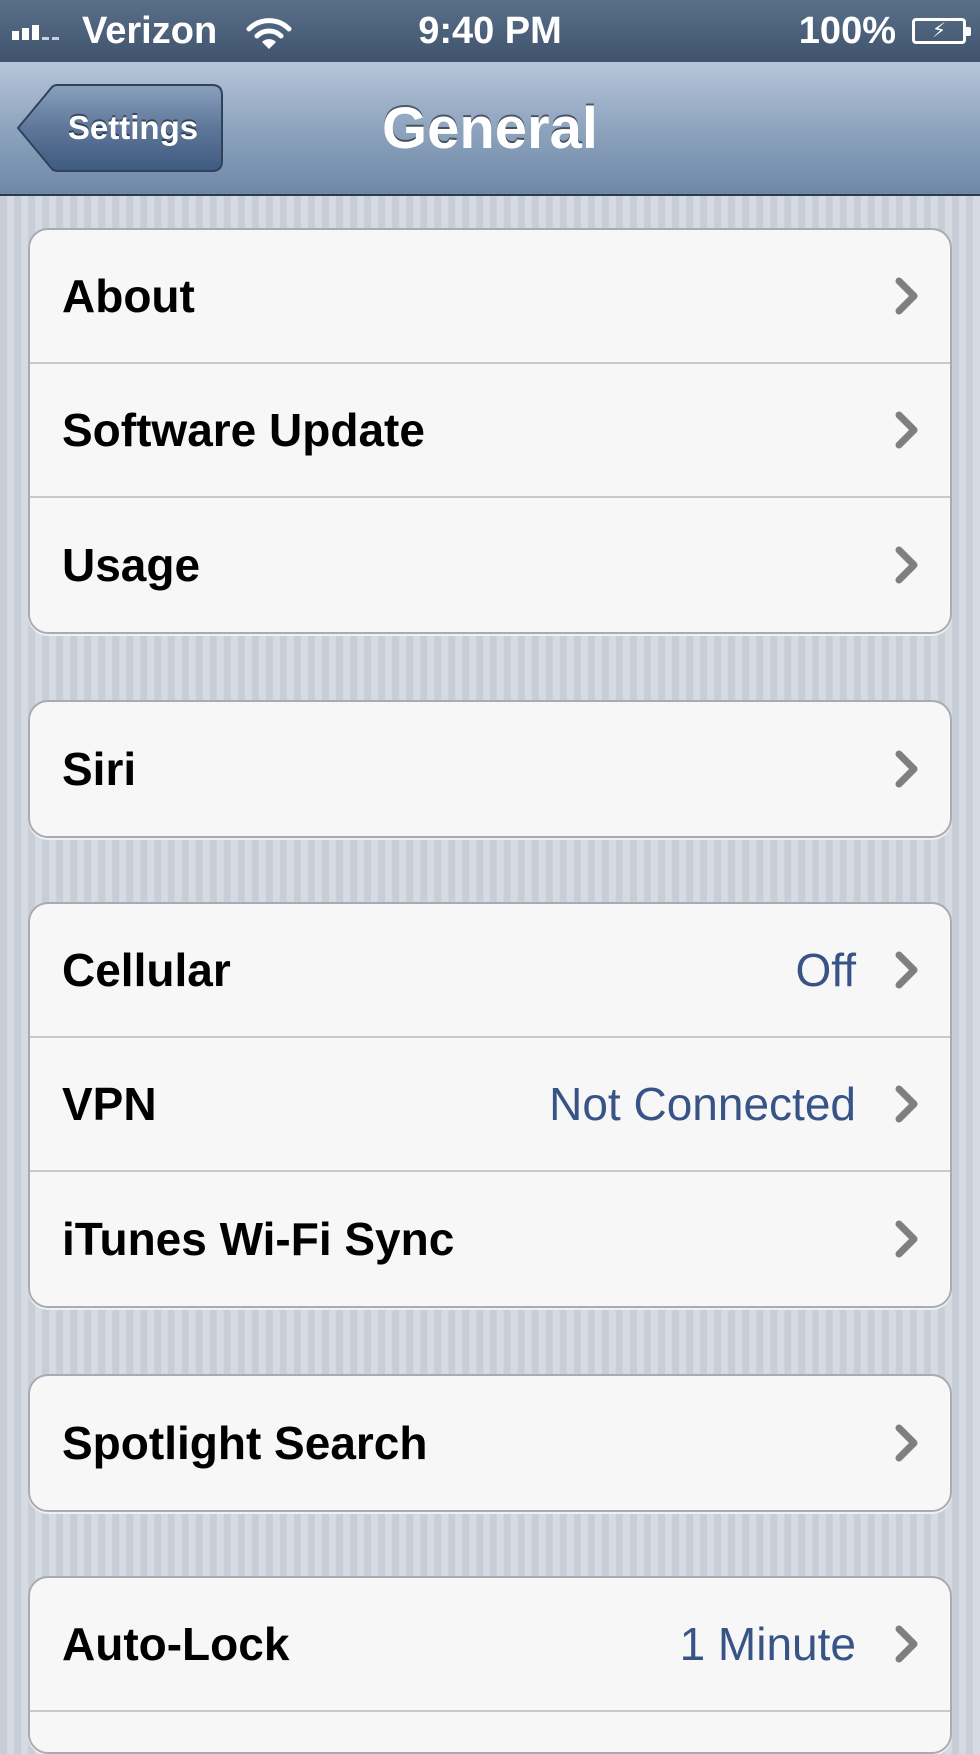 The image size is (980, 1754). I want to click on back-button: Settings, so click(120, 128).